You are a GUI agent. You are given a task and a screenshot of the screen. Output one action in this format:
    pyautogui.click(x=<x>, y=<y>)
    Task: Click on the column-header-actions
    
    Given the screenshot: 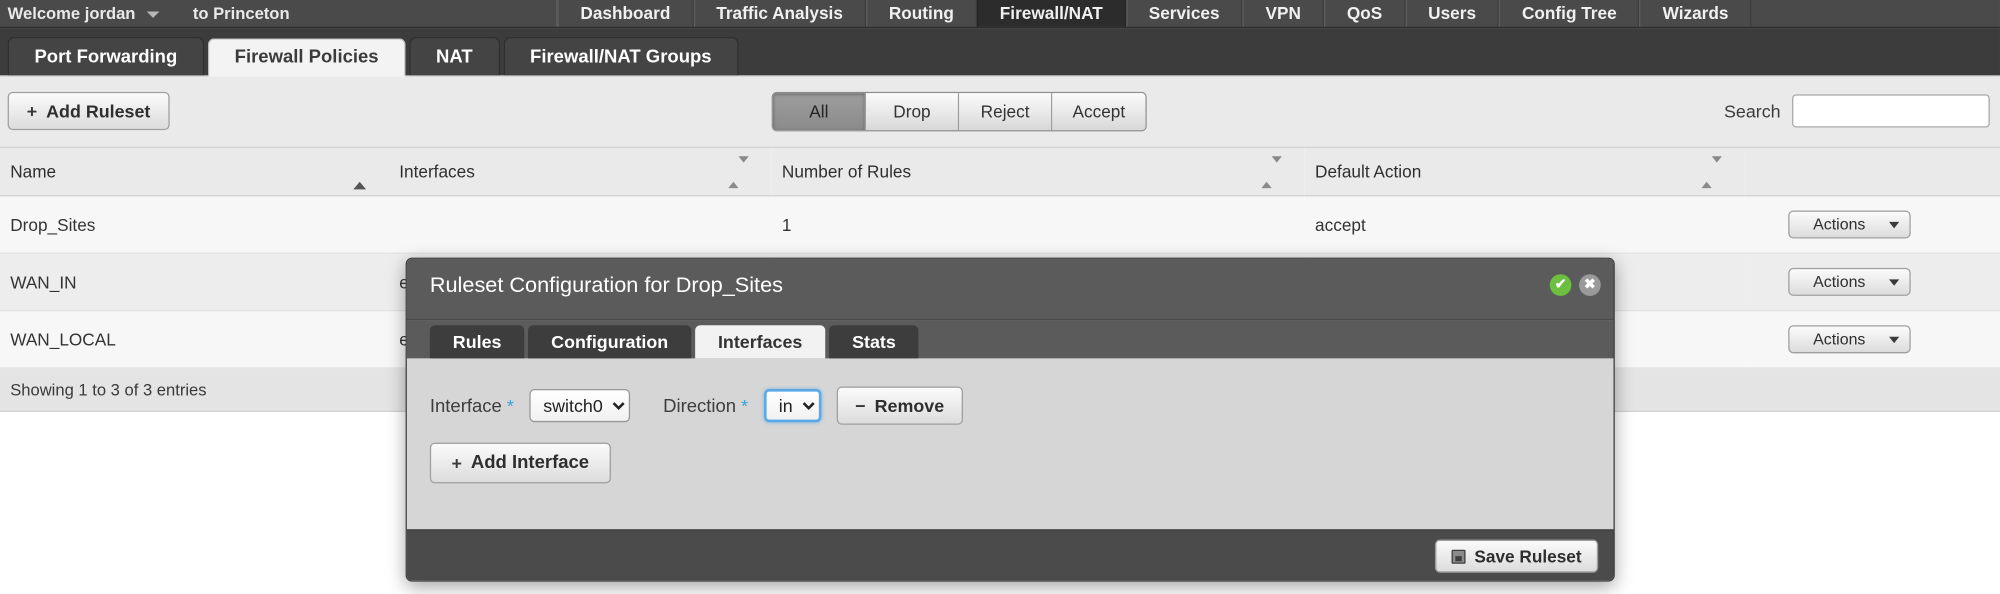 What is the action you would take?
    pyautogui.click(x=1872, y=172)
    